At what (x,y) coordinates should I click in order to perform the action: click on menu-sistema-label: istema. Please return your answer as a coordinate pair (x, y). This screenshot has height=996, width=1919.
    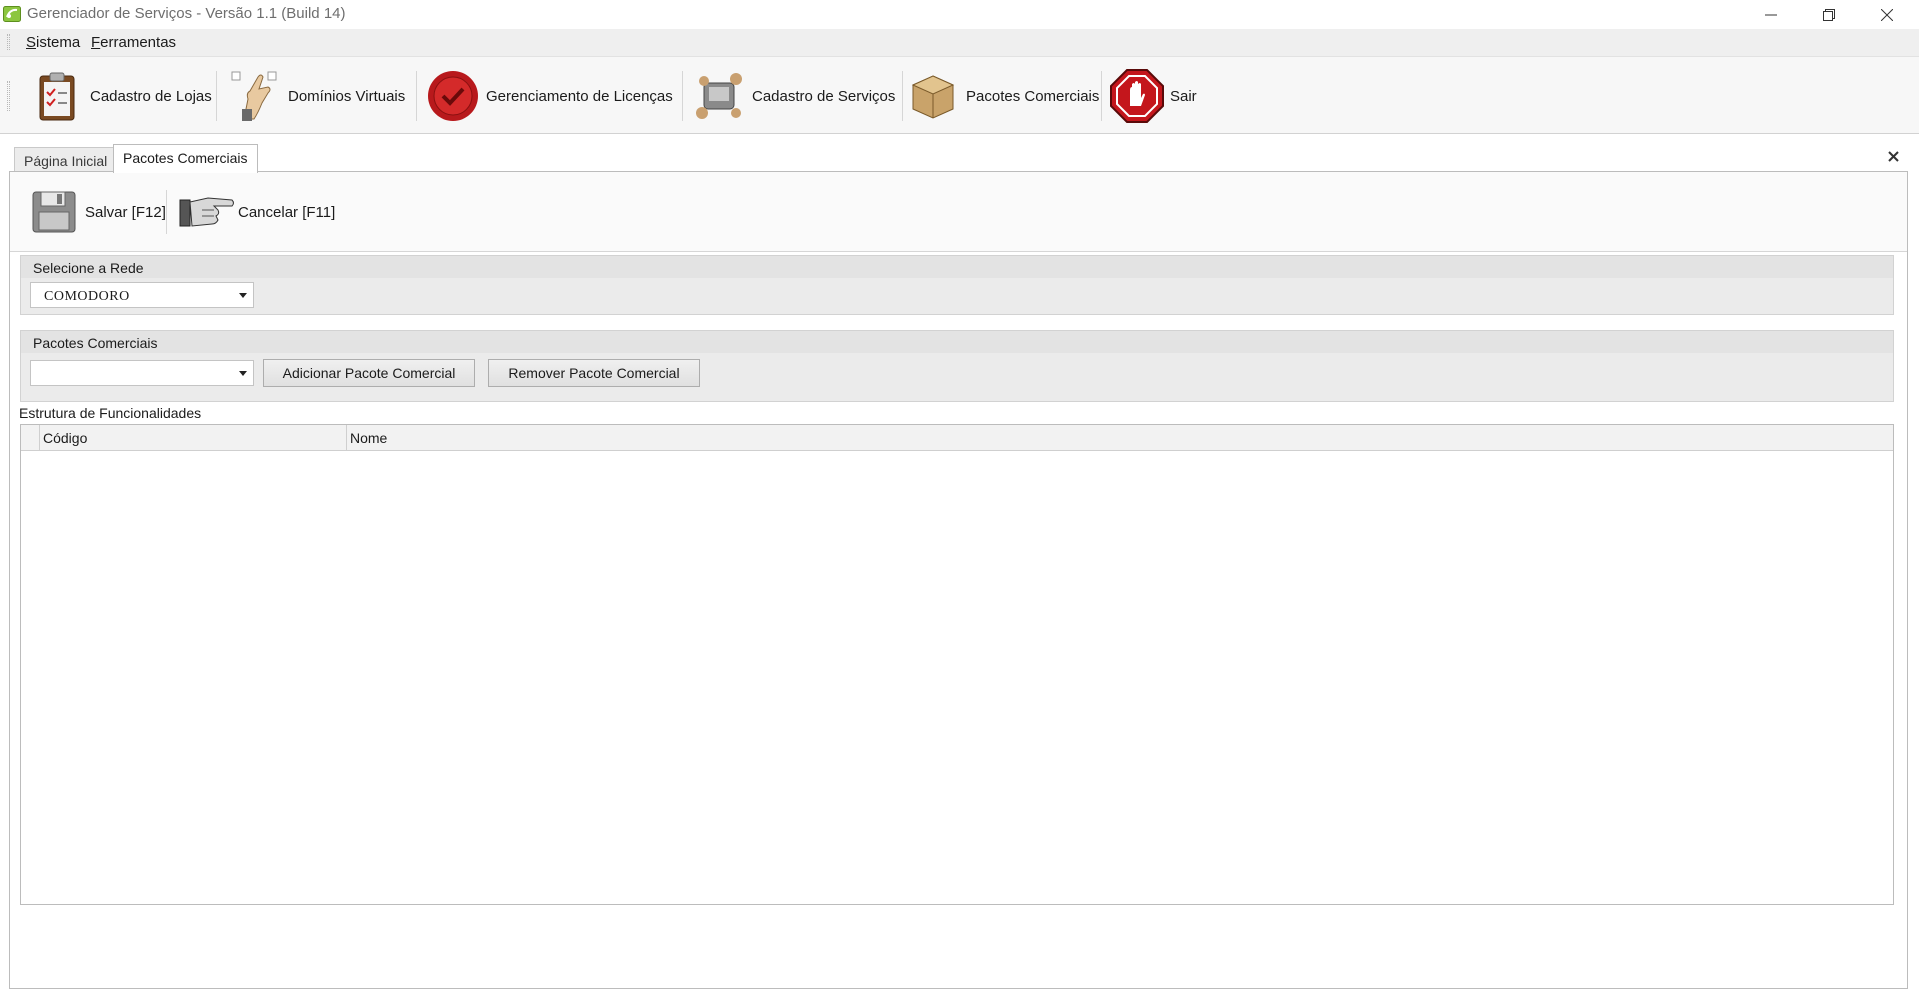
    Looking at the image, I should click on (58, 42).